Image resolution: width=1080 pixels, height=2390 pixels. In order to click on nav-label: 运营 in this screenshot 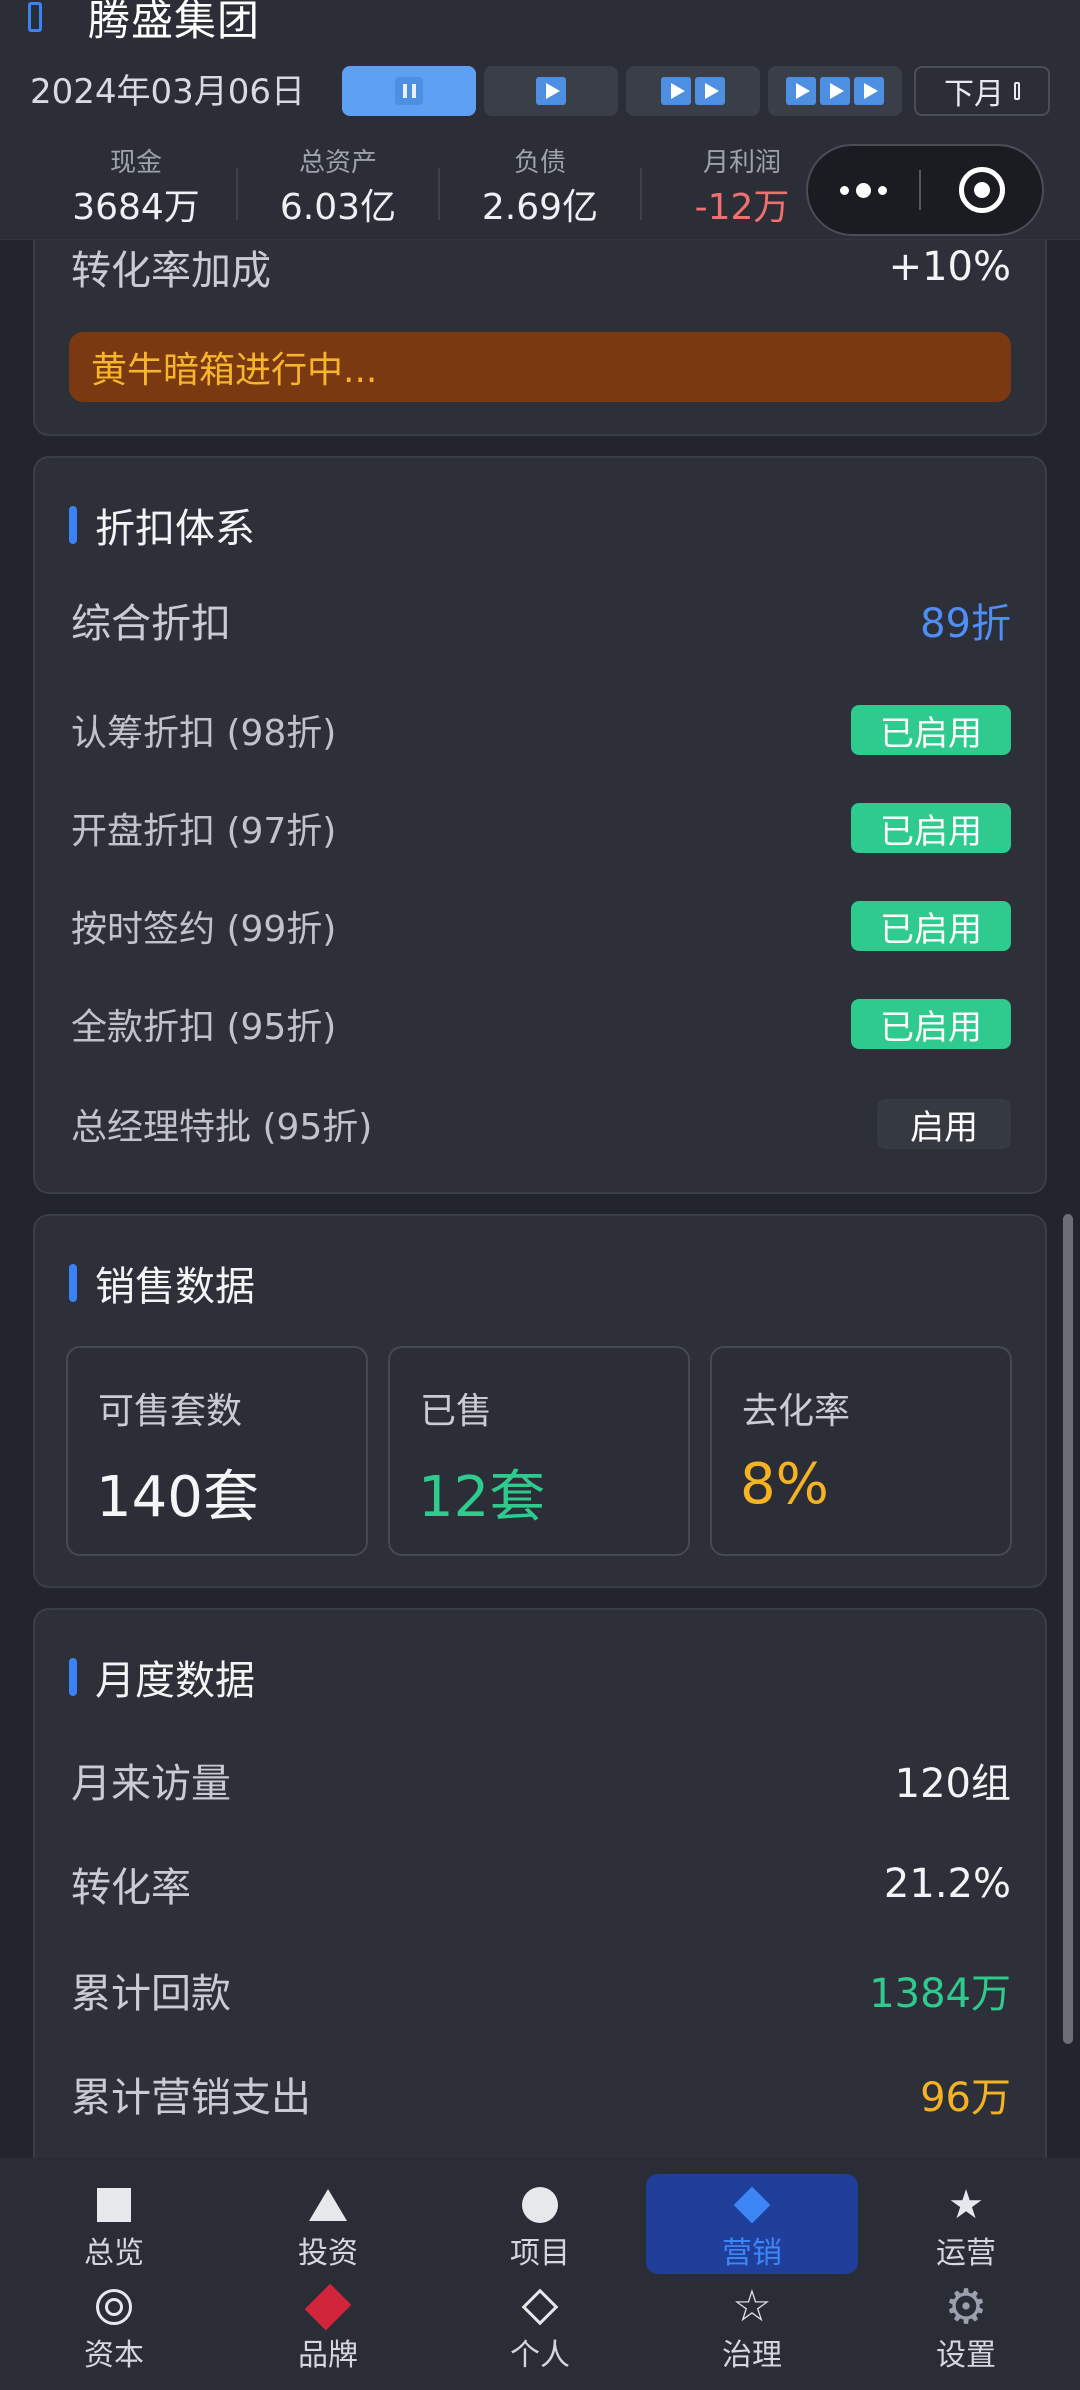, I will do `click(966, 2253)`.